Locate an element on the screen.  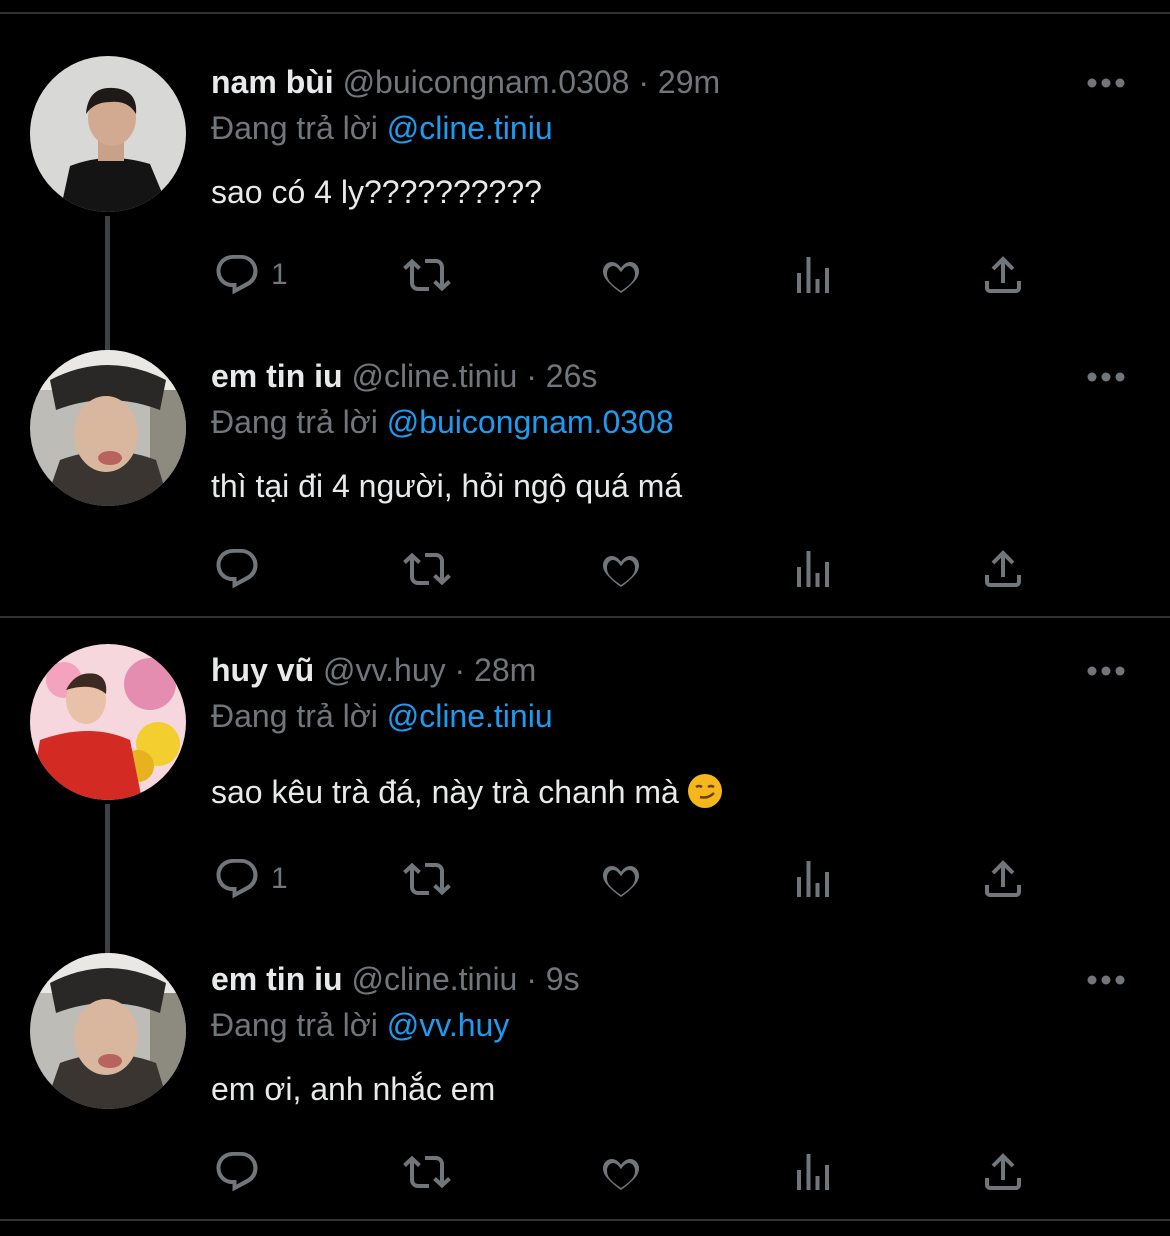
tweet-text: thì tại đi 4 người, hỏi ngộ quá má is located at coordinates (447, 486).